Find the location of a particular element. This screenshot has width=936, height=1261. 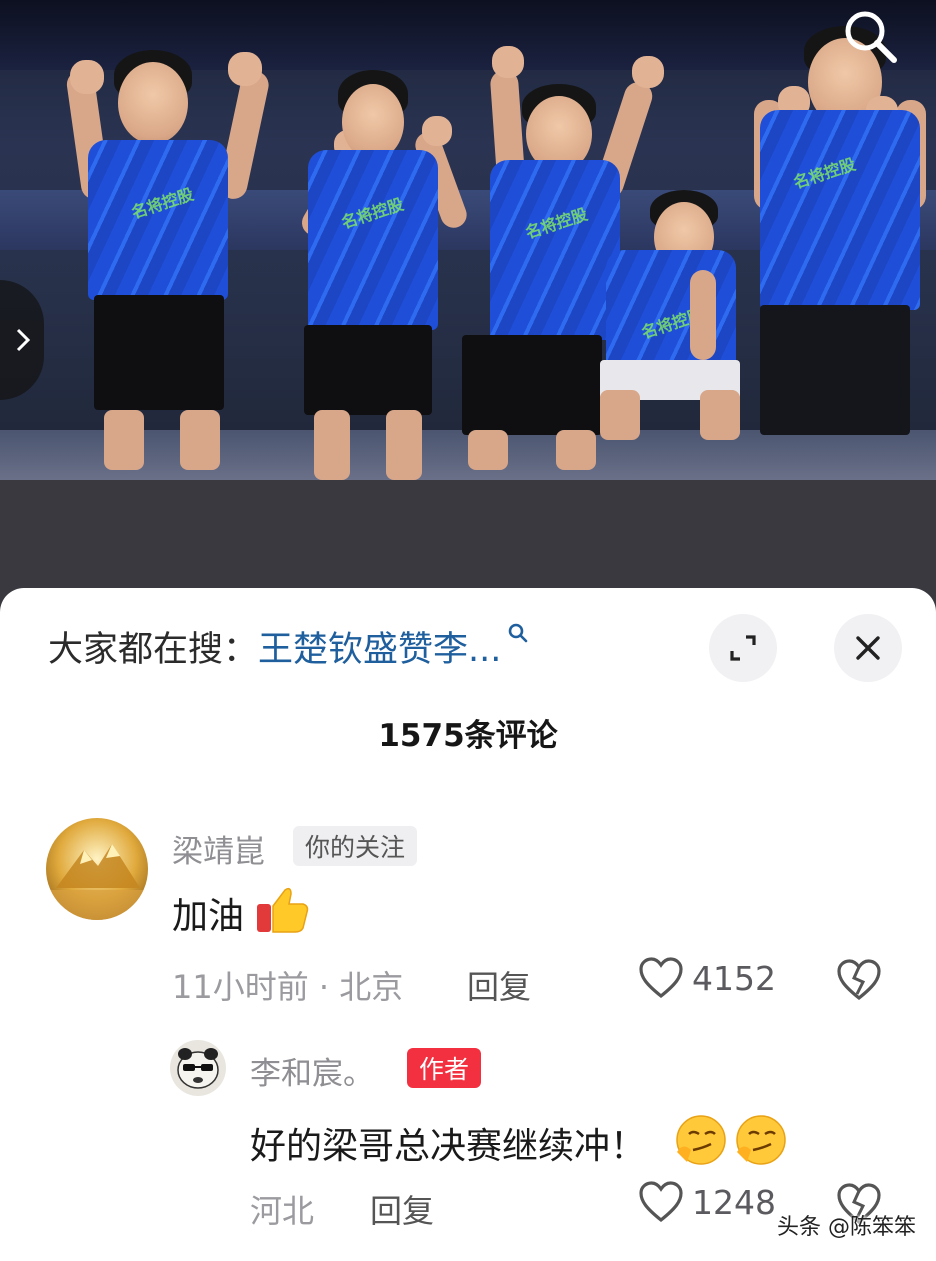

reply-button: 回复 is located at coordinates (402, 1209).